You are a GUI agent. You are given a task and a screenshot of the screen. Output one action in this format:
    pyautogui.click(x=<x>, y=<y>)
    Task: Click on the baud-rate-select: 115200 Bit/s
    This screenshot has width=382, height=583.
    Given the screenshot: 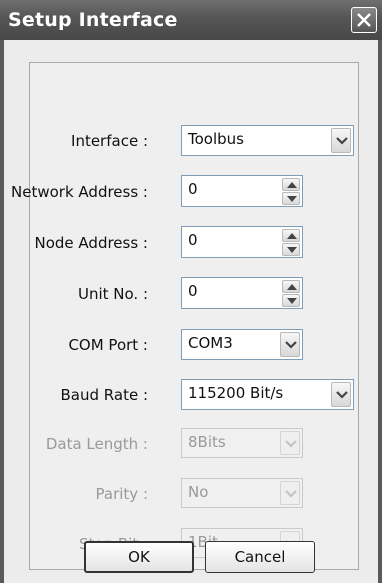 What is the action you would take?
    pyautogui.click(x=267, y=394)
    